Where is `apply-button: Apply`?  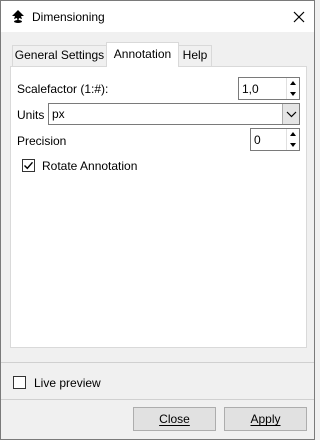 apply-button: Apply is located at coordinates (265, 419).